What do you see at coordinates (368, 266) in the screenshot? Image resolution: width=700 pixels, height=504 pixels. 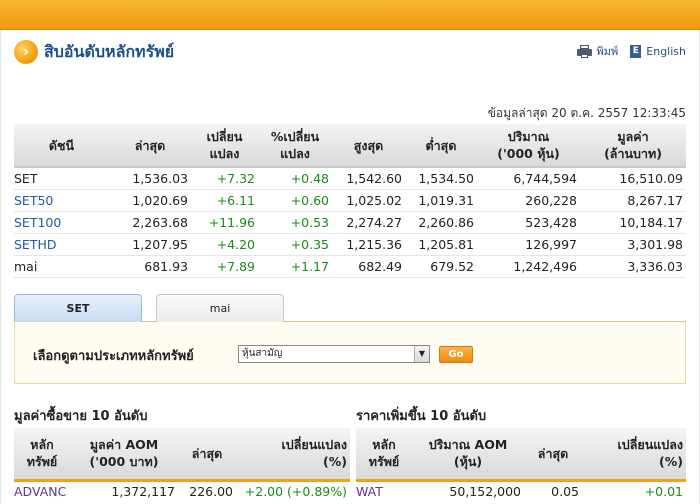 I see `index-high: 682.49` at bounding box center [368, 266].